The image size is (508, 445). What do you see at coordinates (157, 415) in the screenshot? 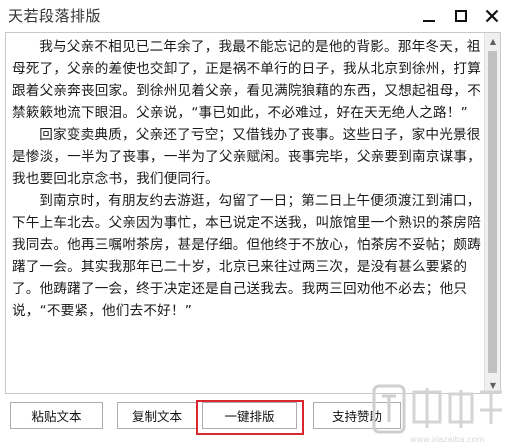
I see `copy-text-button: 复制文本` at bounding box center [157, 415].